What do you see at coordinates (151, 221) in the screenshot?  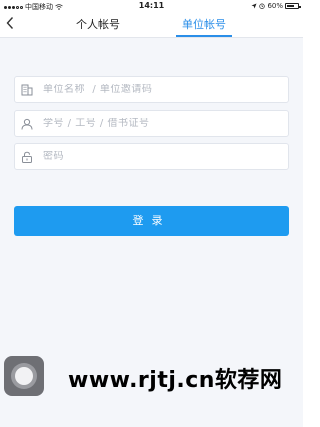 I see `login-button: 登录` at bounding box center [151, 221].